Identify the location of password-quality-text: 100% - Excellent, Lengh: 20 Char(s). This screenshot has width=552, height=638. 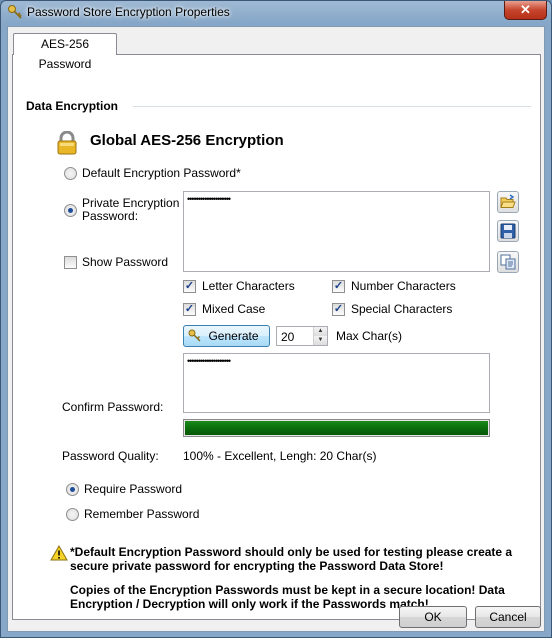
(280, 456).